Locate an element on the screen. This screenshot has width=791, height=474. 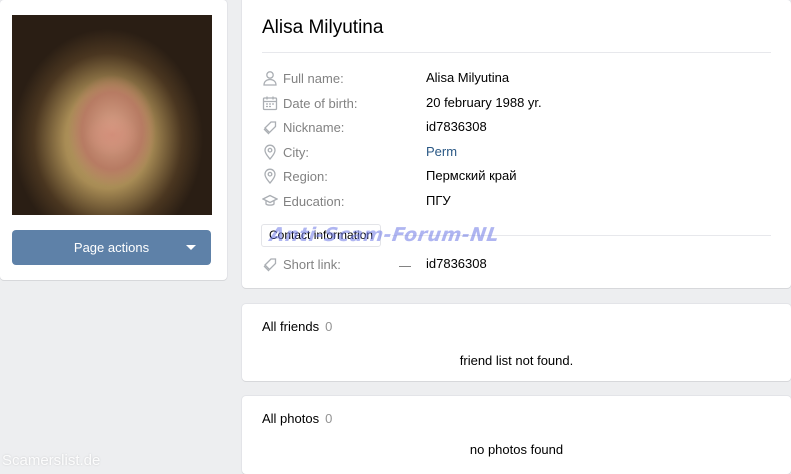
info-label: Date of birth: is located at coordinates (320, 103).